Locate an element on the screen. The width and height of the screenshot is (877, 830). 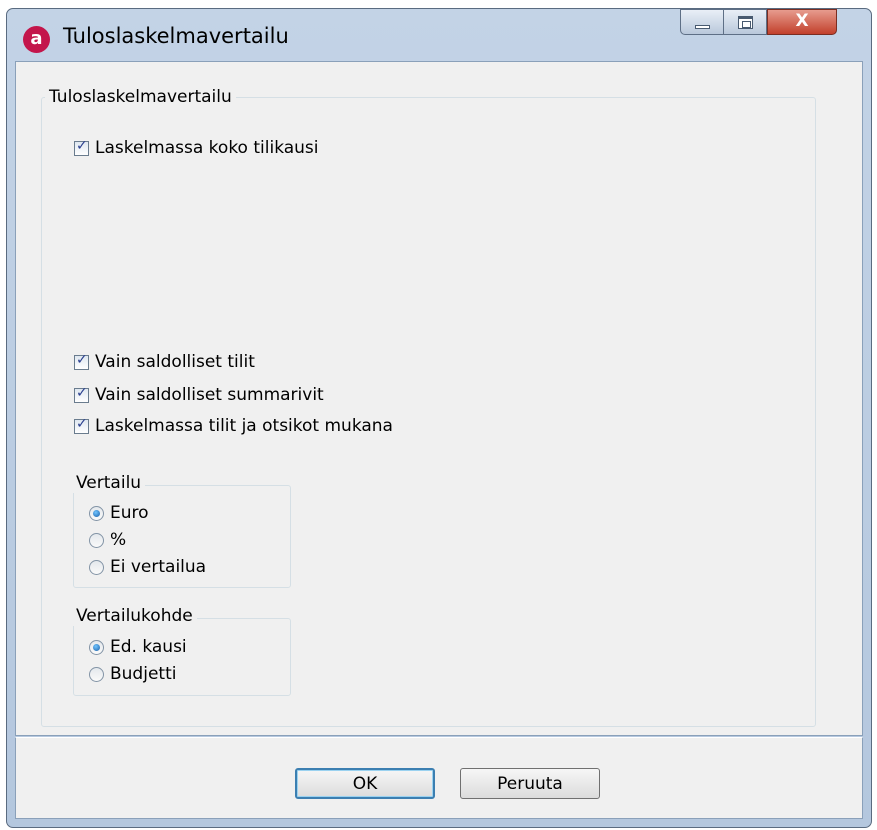
maximize-icon is located at coordinates (745, 22).